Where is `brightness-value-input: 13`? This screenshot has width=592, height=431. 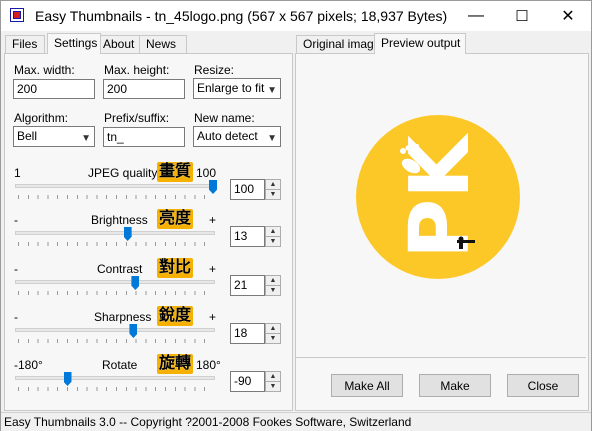
brightness-value-input: 13 is located at coordinates (247, 236).